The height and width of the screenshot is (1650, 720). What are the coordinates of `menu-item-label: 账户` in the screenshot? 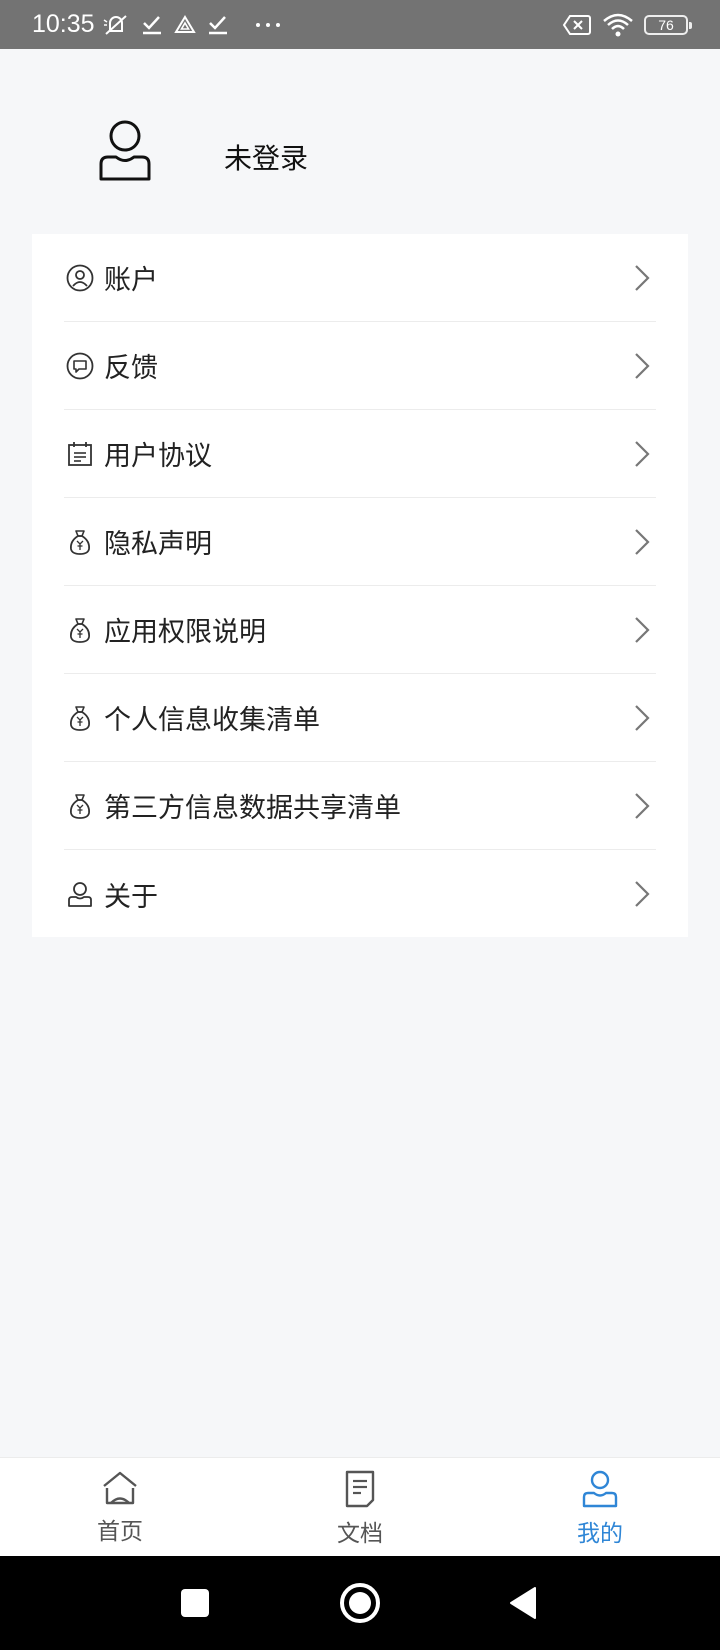 It's located at (131, 280).